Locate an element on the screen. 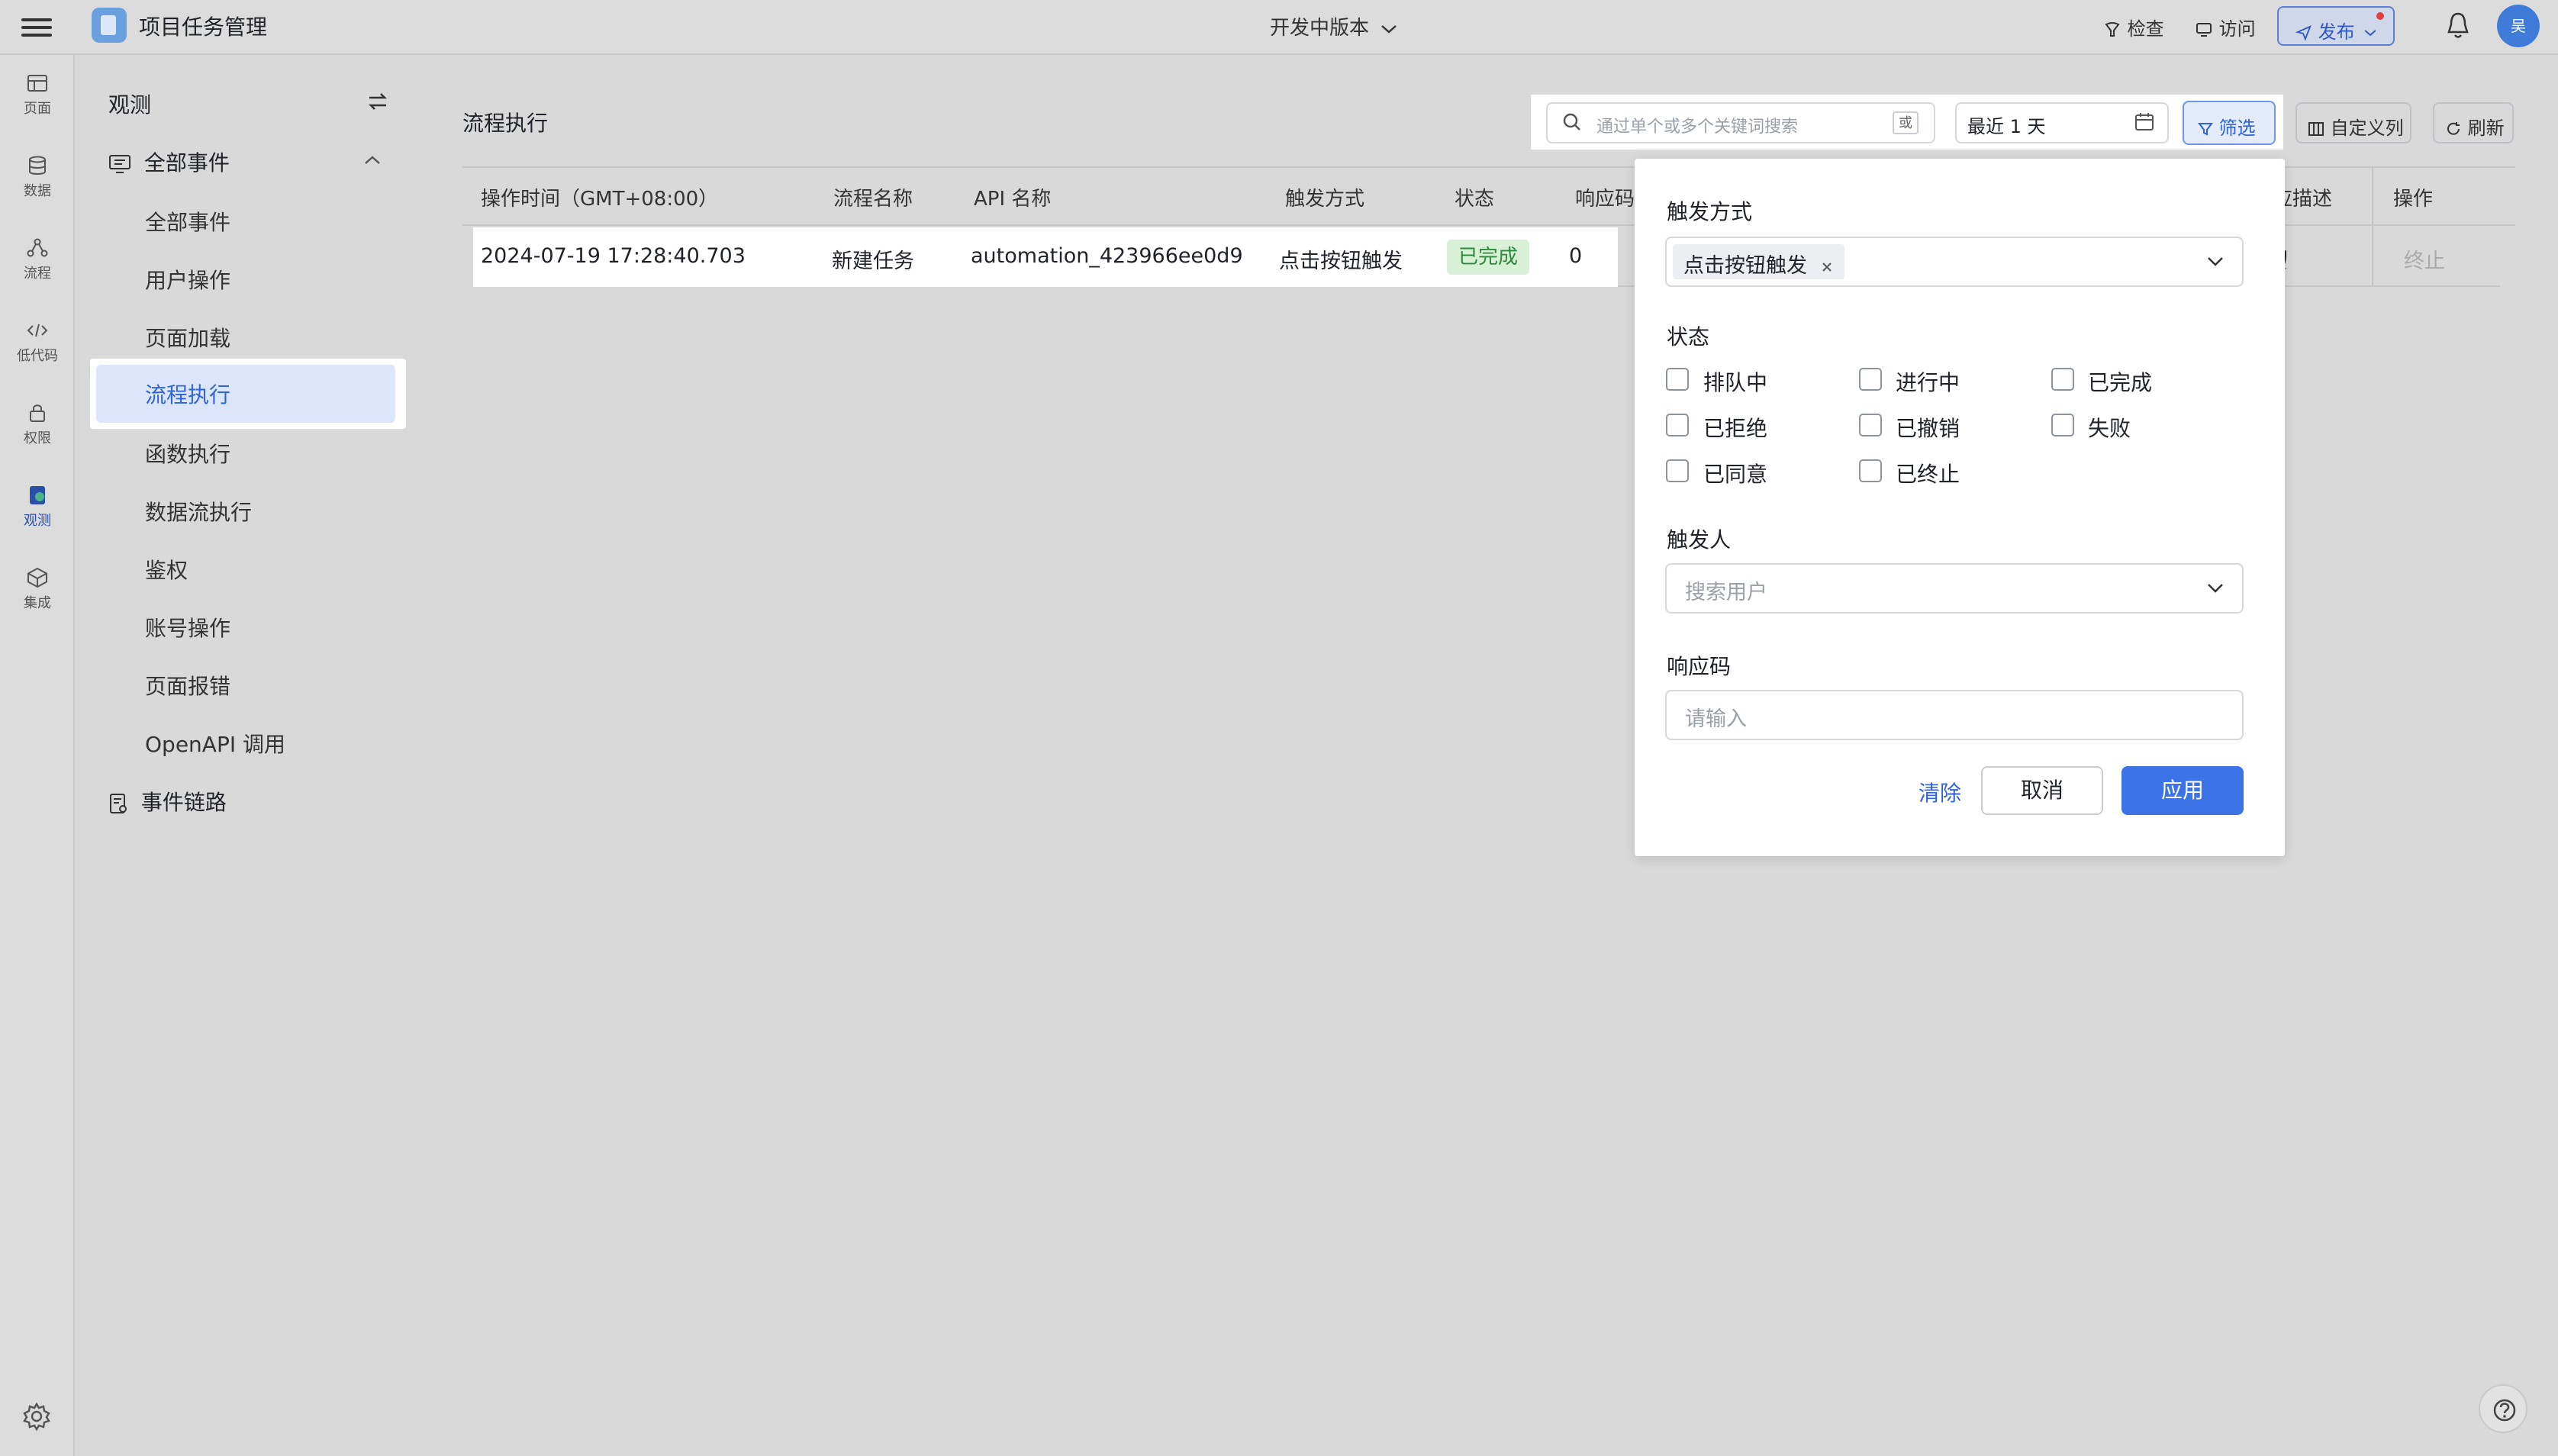 The width and height of the screenshot is (2558, 1456). code-icon is located at coordinates (37, 330).